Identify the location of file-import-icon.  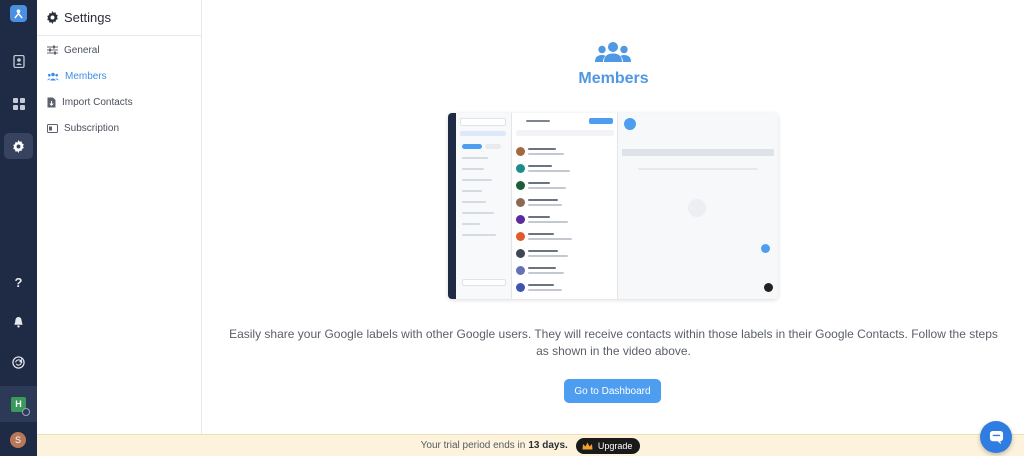
(51, 102).